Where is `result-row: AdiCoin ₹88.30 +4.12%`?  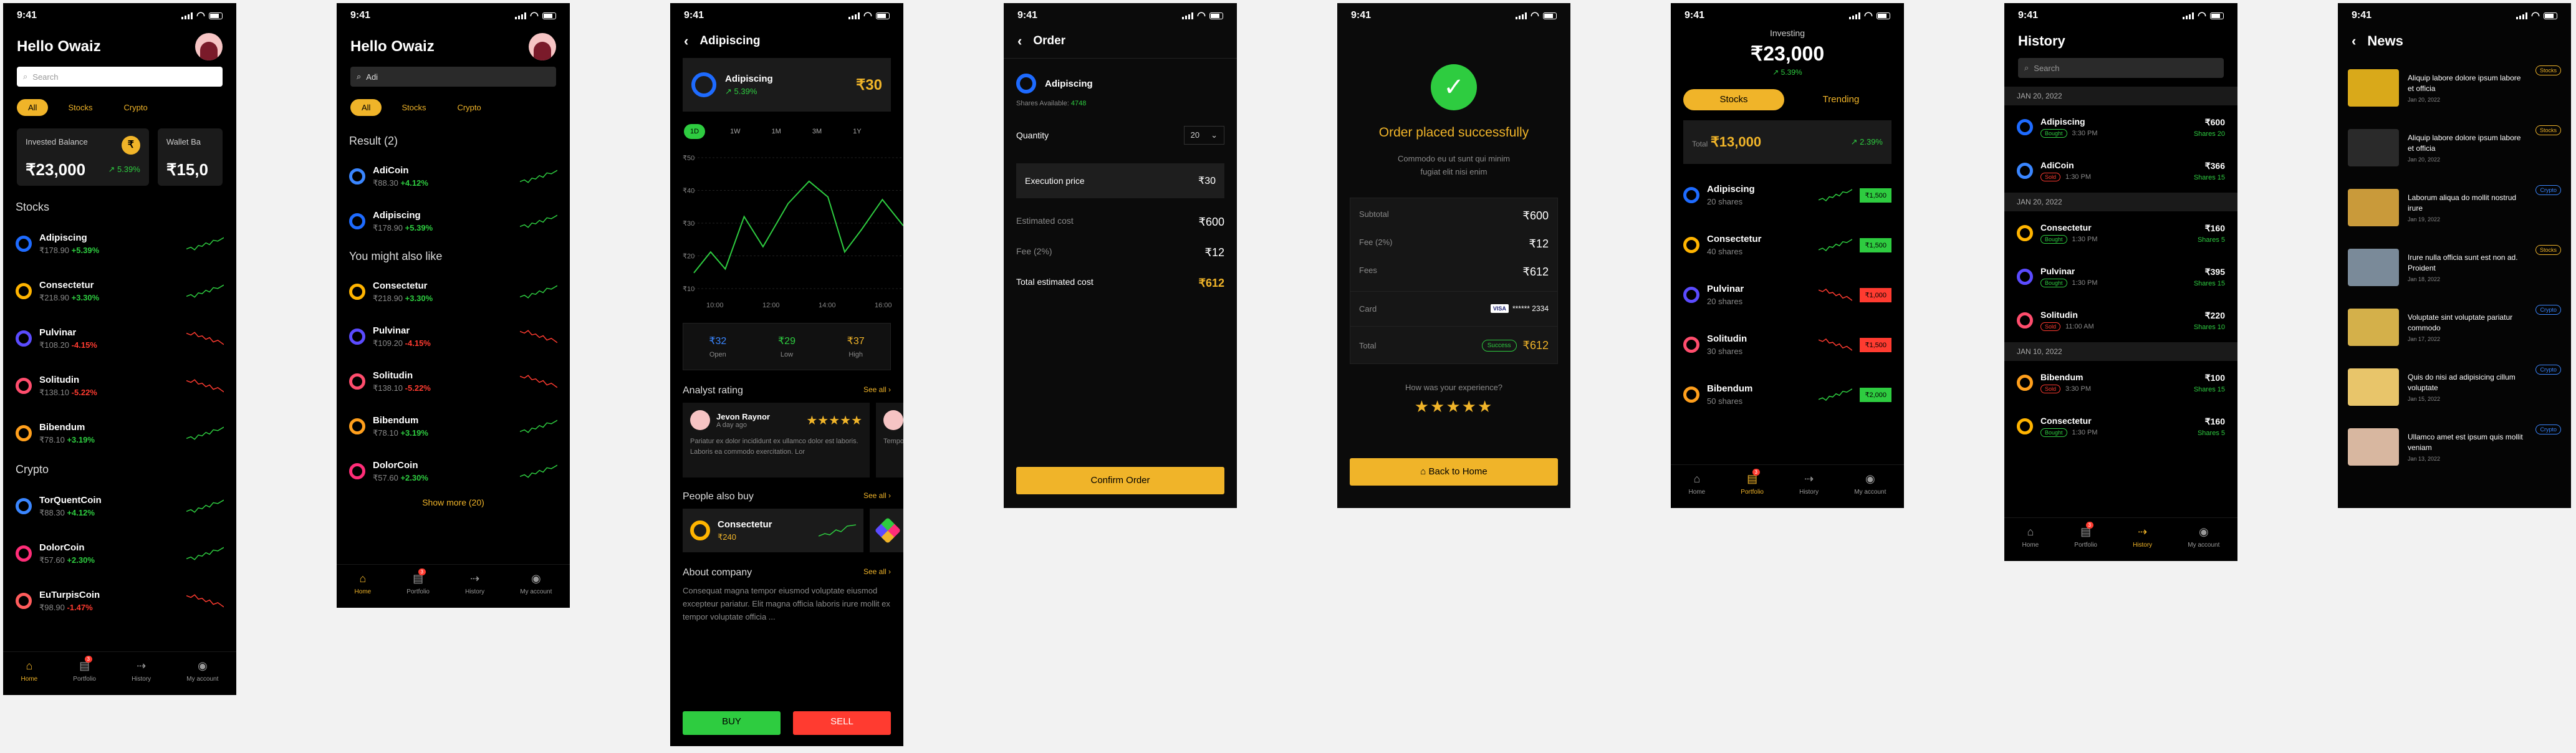
result-row: AdiCoin ₹88.30 +4.12% is located at coordinates (453, 176).